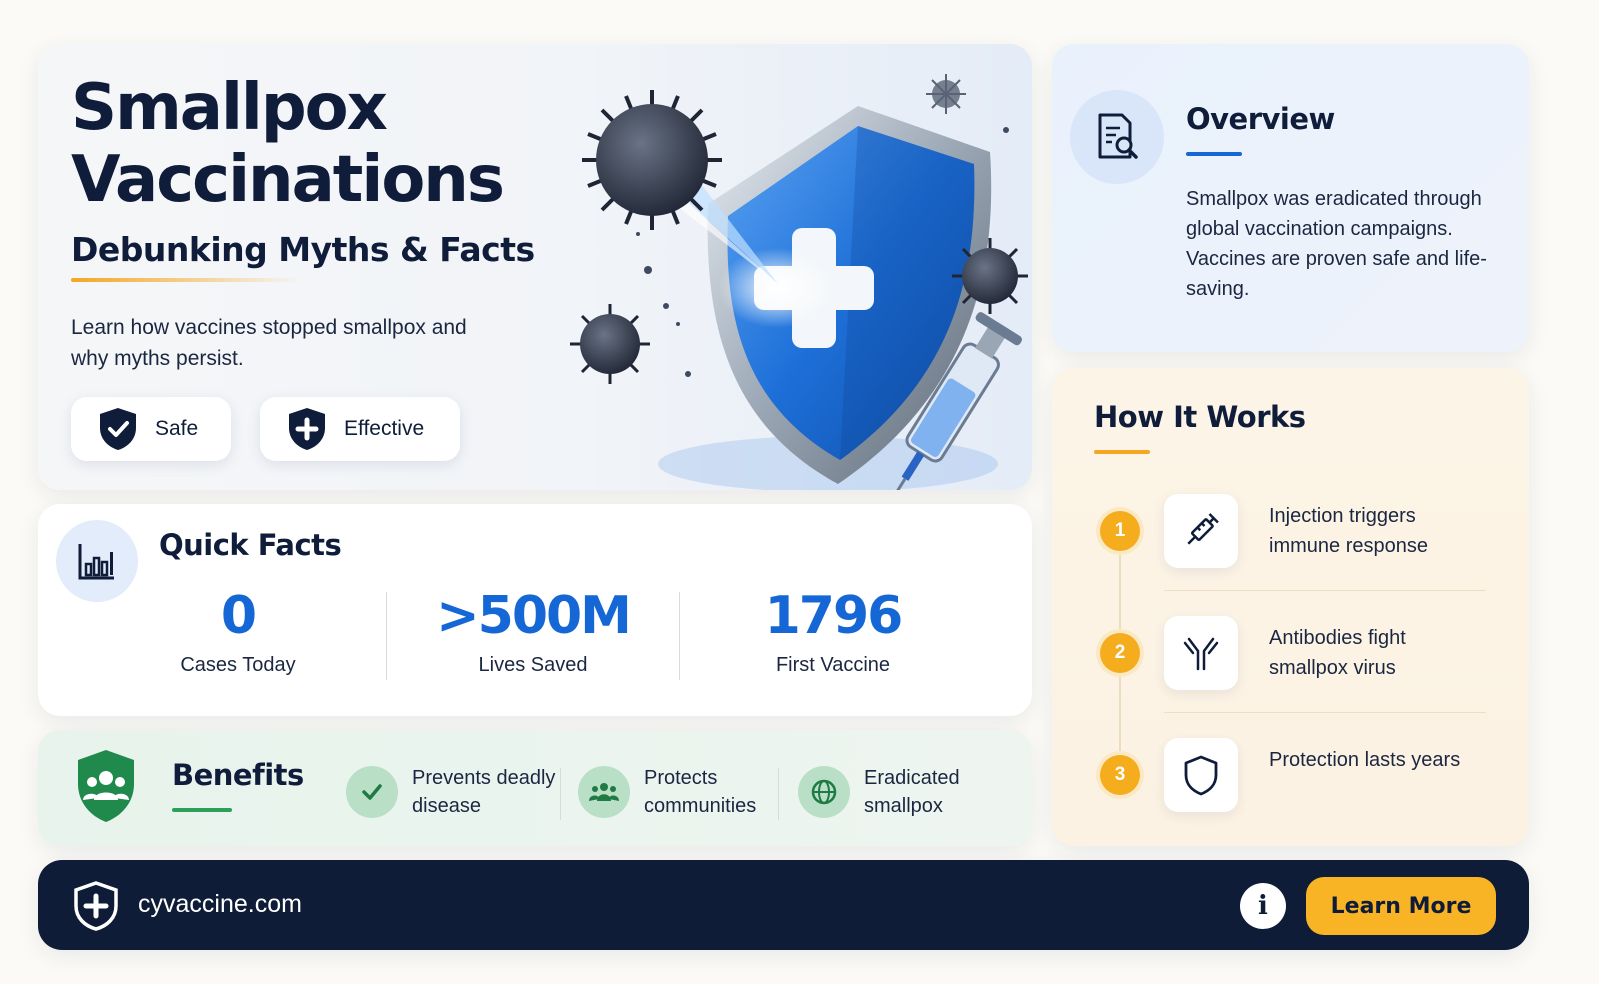  What do you see at coordinates (604, 792) in the screenshot?
I see `people-icon` at bounding box center [604, 792].